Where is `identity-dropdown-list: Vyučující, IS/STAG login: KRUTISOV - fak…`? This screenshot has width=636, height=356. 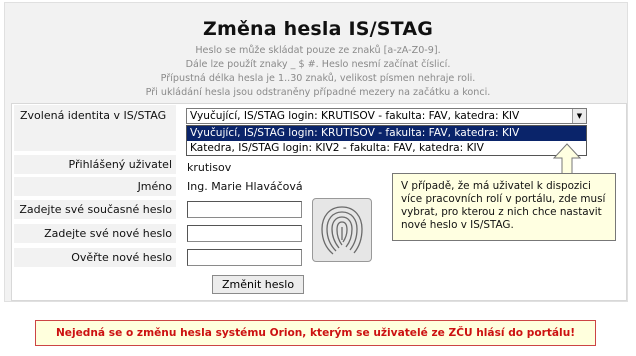 identity-dropdown-list: Vyučující, IS/STAG login: KRUTISOV - fak… is located at coordinates (386, 140).